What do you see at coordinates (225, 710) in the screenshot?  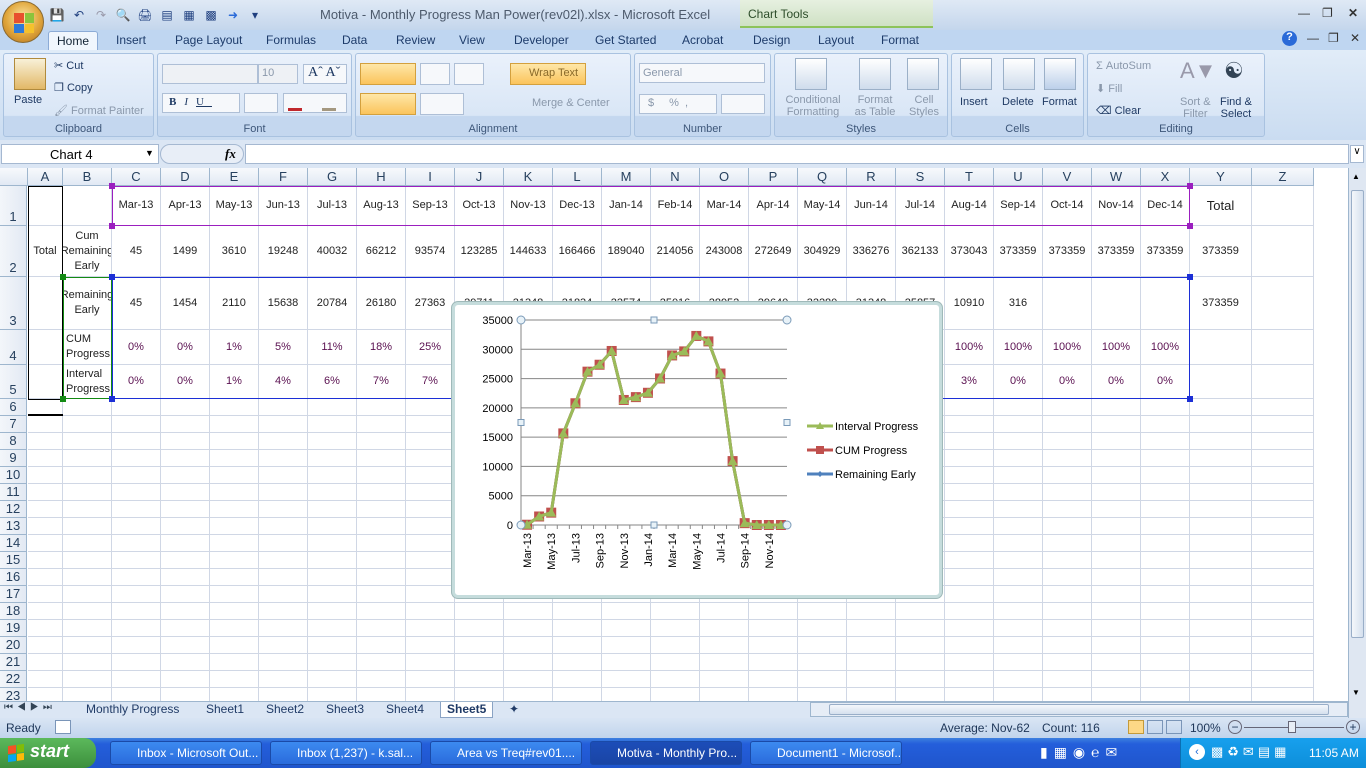 I see `sheet-tab-sheet1: Sheet1` at bounding box center [225, 710].